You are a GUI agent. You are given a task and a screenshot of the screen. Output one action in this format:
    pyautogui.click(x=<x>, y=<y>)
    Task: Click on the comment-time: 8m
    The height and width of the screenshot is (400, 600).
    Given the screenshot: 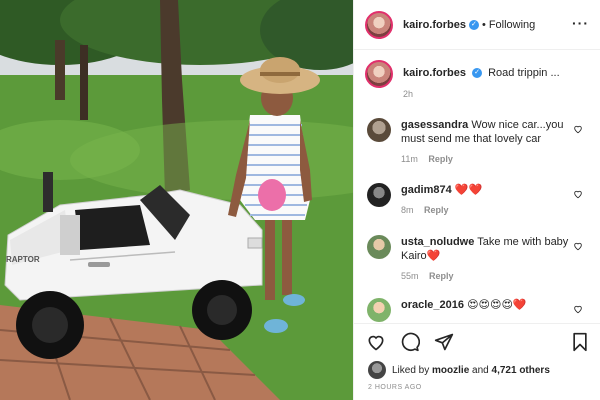 What is the action you would take?
    pyautogui.click(x=407, y=210)
    